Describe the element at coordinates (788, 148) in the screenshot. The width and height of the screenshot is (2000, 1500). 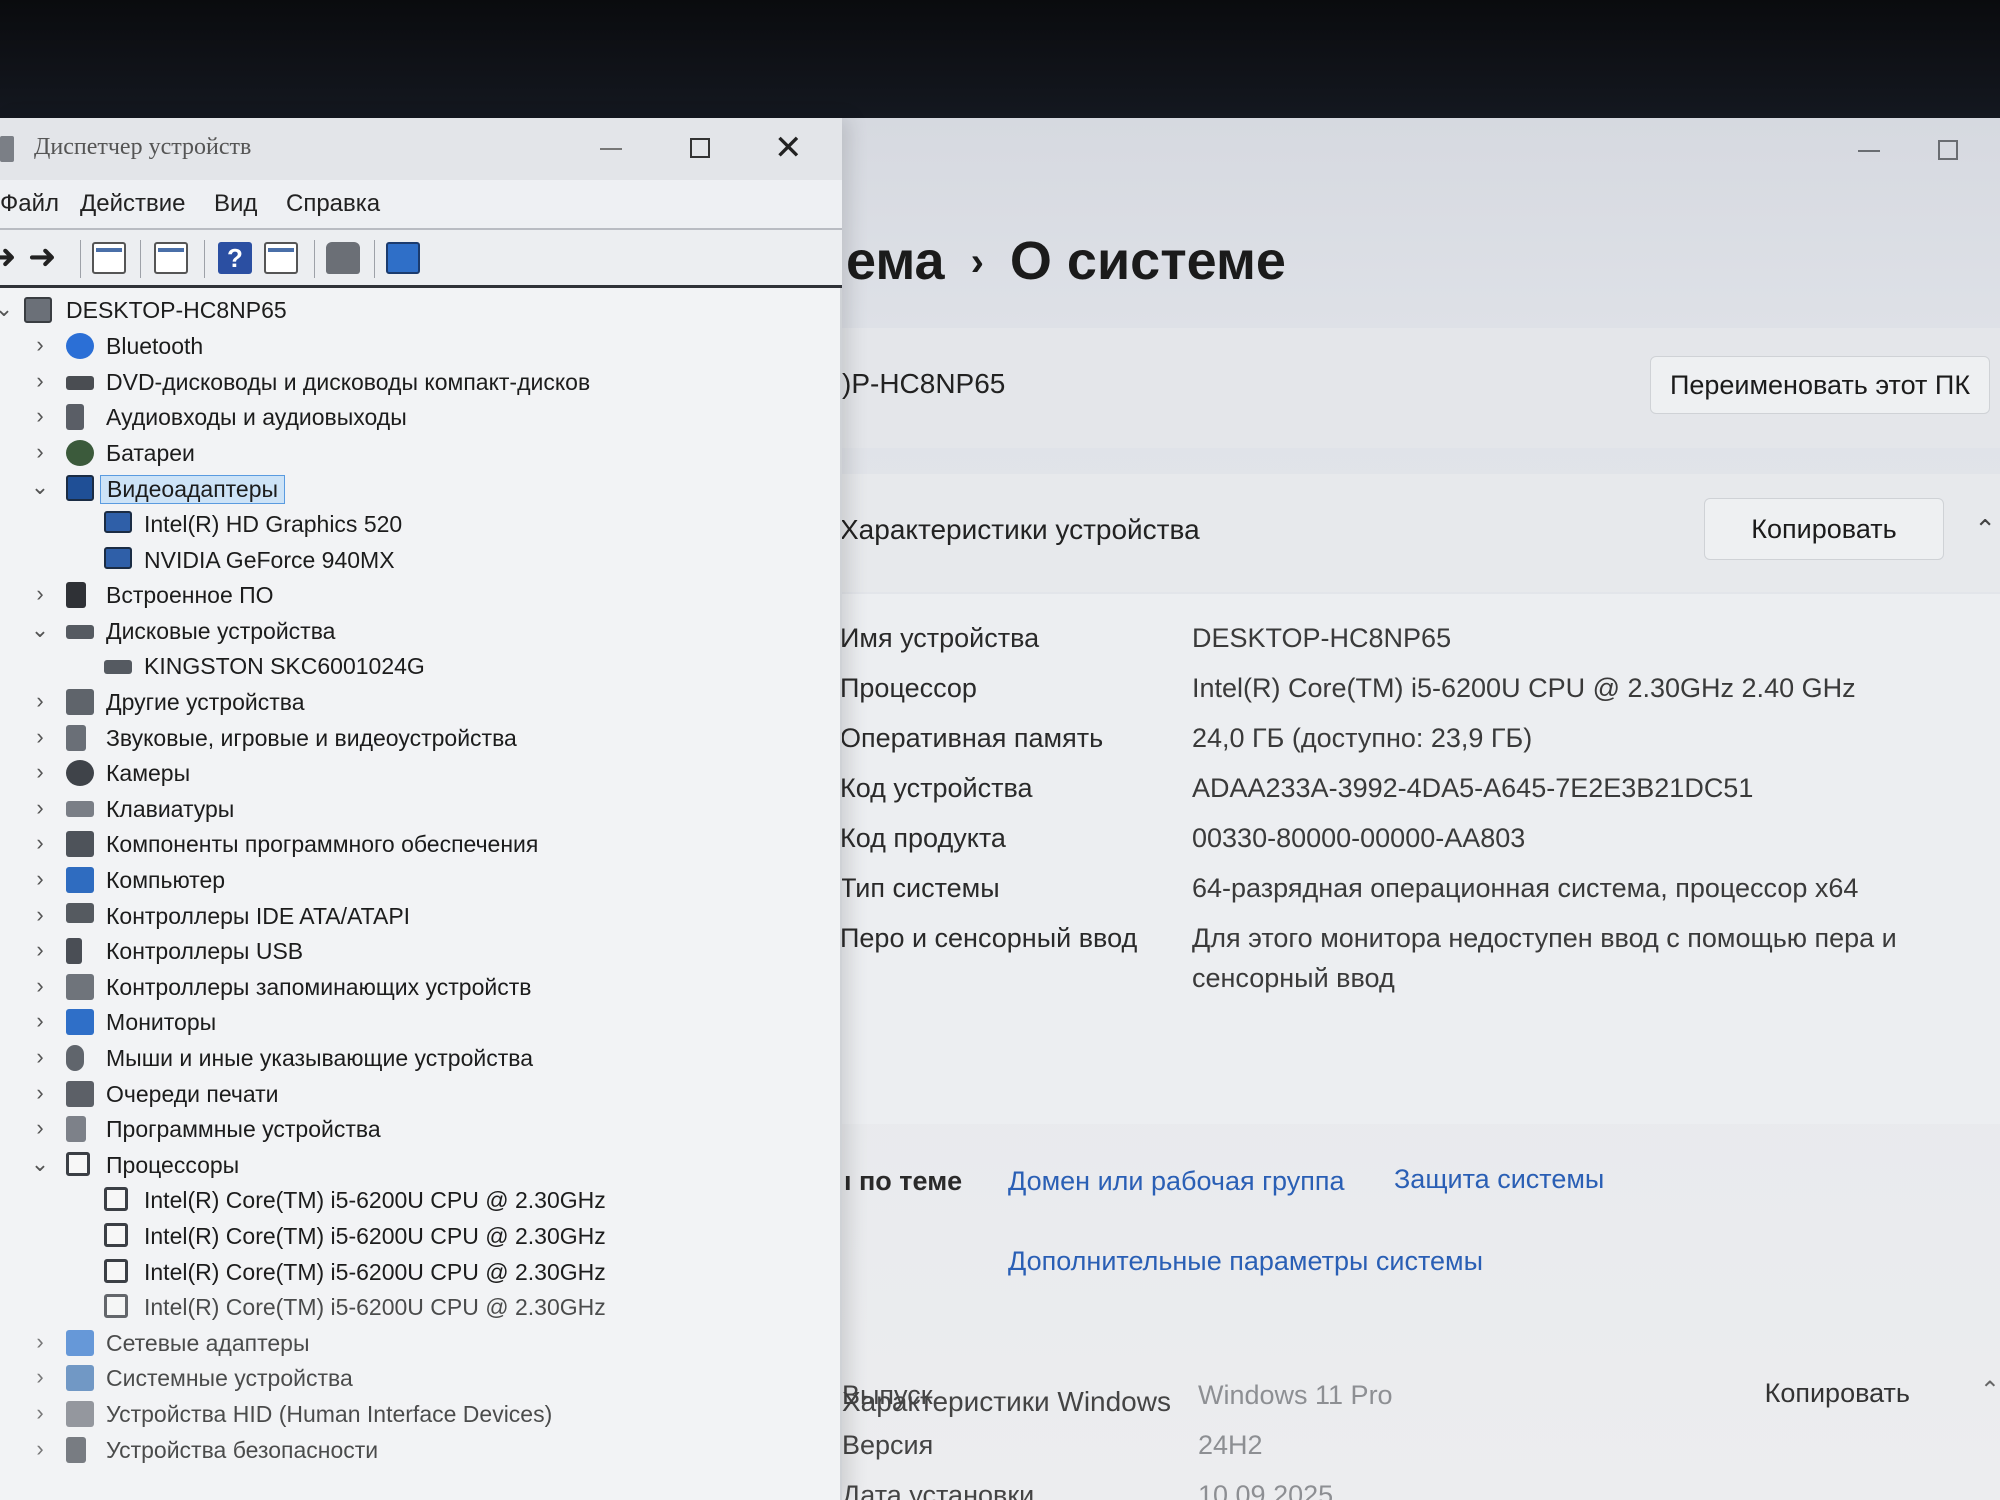
I see `close-button: ✕` at that location.